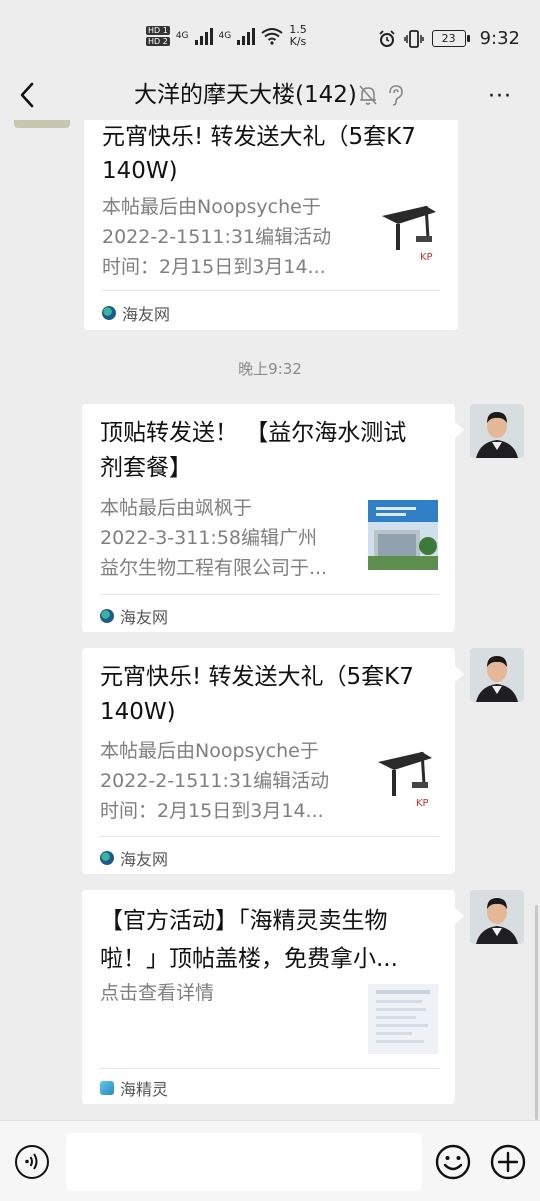 This screenshot has width=540, height=1201. Describe the element at coordinates (176, 508) in the screenshot. I see `card-desc-line1: 本帖最后由飒枫于` at that location.